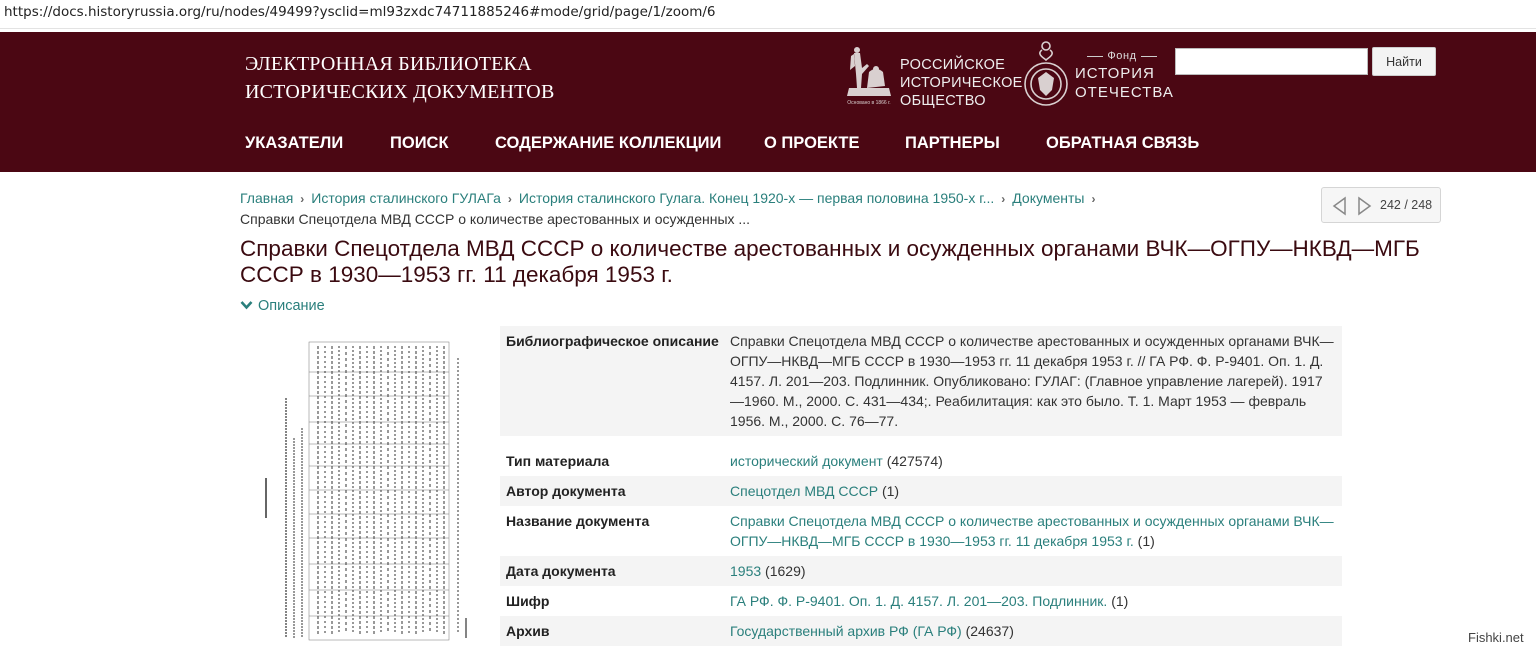 The image size is (1536, 650). I want to click on scan-text-columns, so click(366, 492).